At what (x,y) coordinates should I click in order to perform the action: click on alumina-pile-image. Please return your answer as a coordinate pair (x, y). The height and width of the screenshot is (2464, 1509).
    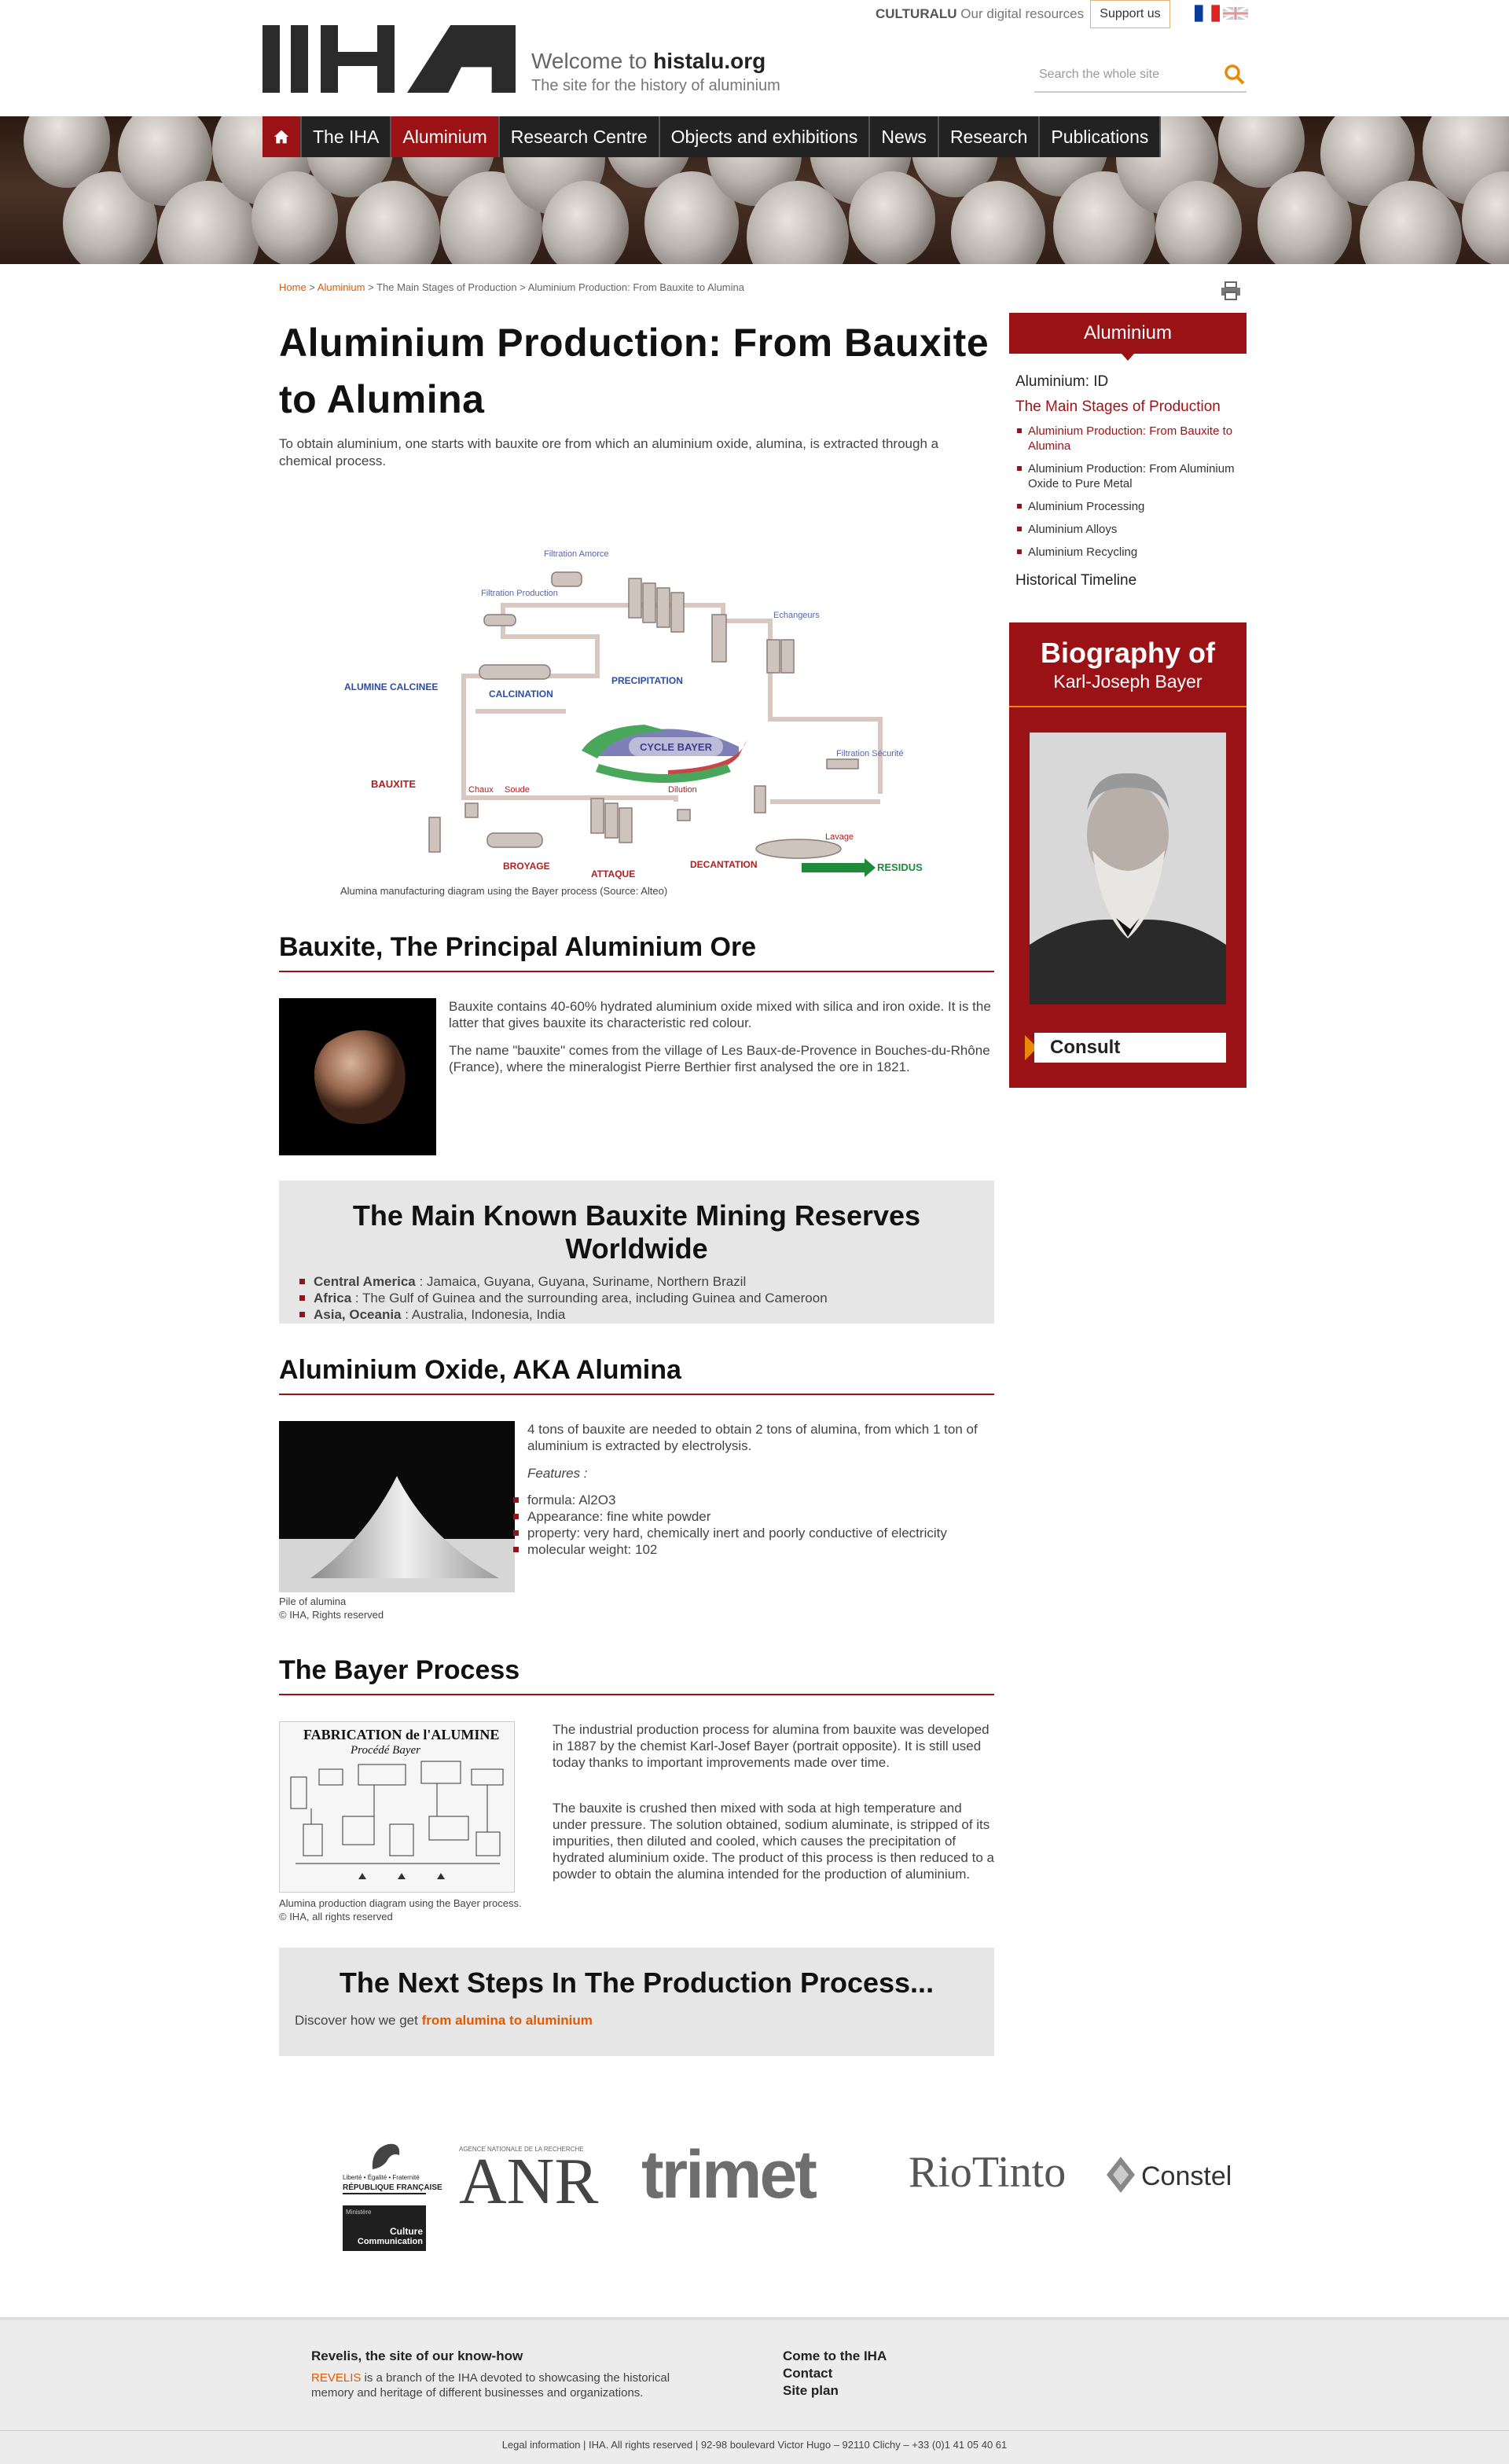
    Looking at the image, I should click on (397, 1506).